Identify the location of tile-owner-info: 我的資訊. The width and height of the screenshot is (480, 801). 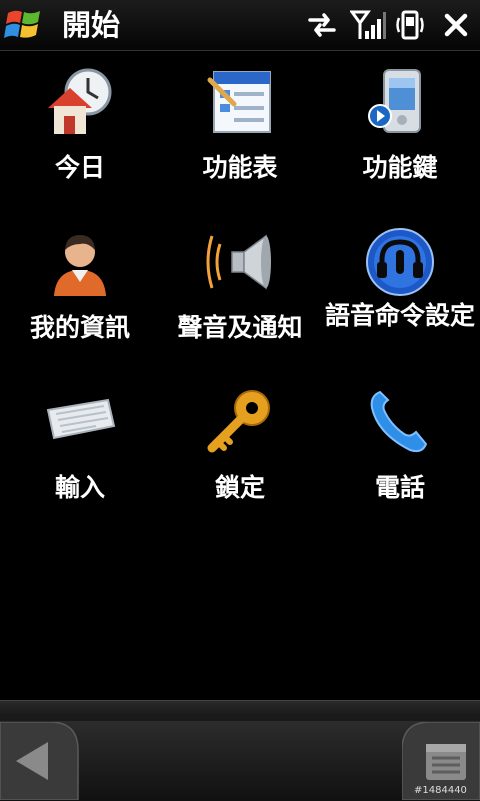
(80, 302).